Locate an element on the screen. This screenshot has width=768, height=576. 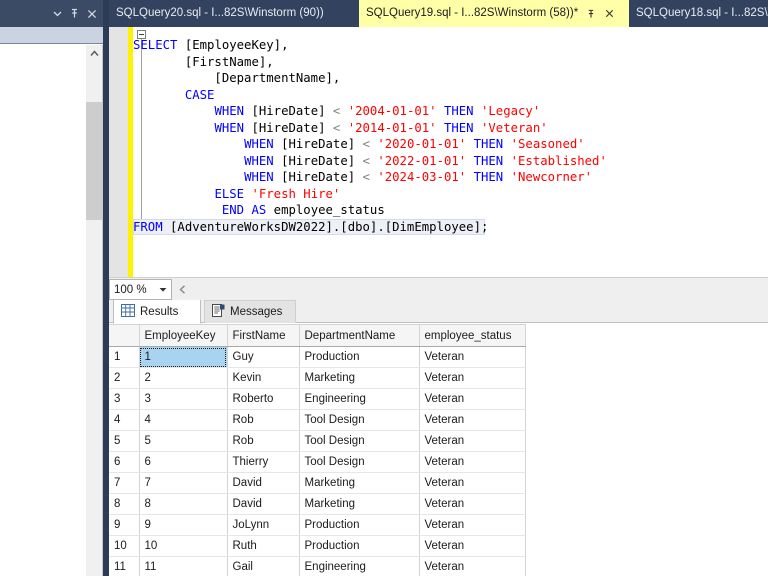
zoom-level-combobox: 100 % is located at coordinates (140, 289).